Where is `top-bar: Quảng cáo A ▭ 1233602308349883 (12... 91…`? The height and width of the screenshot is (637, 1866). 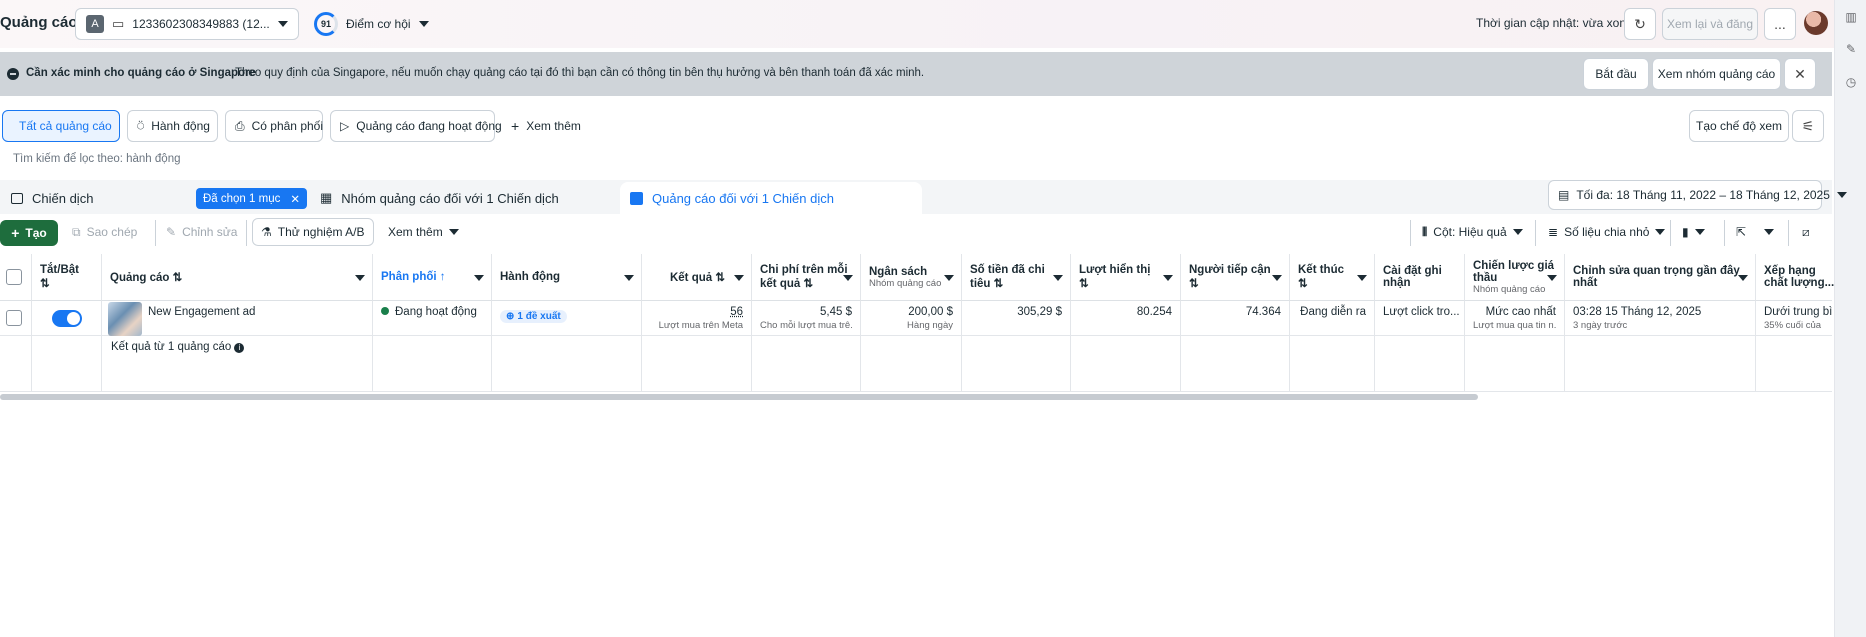
top-bar: Quảng cáo A ▭ 1233602308349883 (12... 91… is located at coordinates (917, 24).